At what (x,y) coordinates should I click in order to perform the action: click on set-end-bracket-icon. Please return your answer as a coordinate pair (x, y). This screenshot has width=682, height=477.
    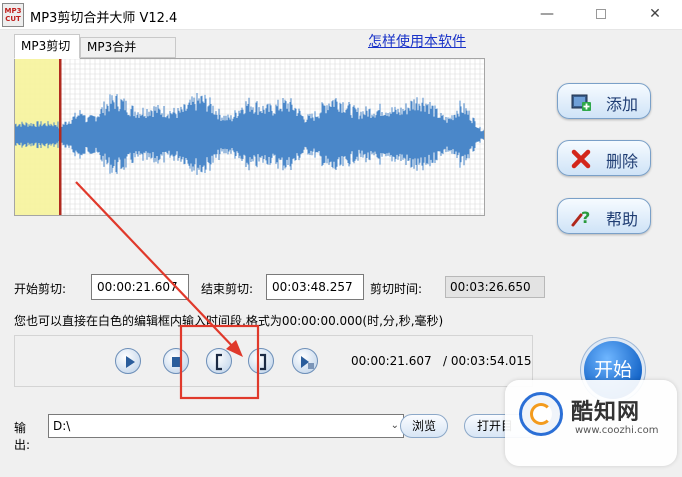
    Looking at the image, I should click on (263, 362).